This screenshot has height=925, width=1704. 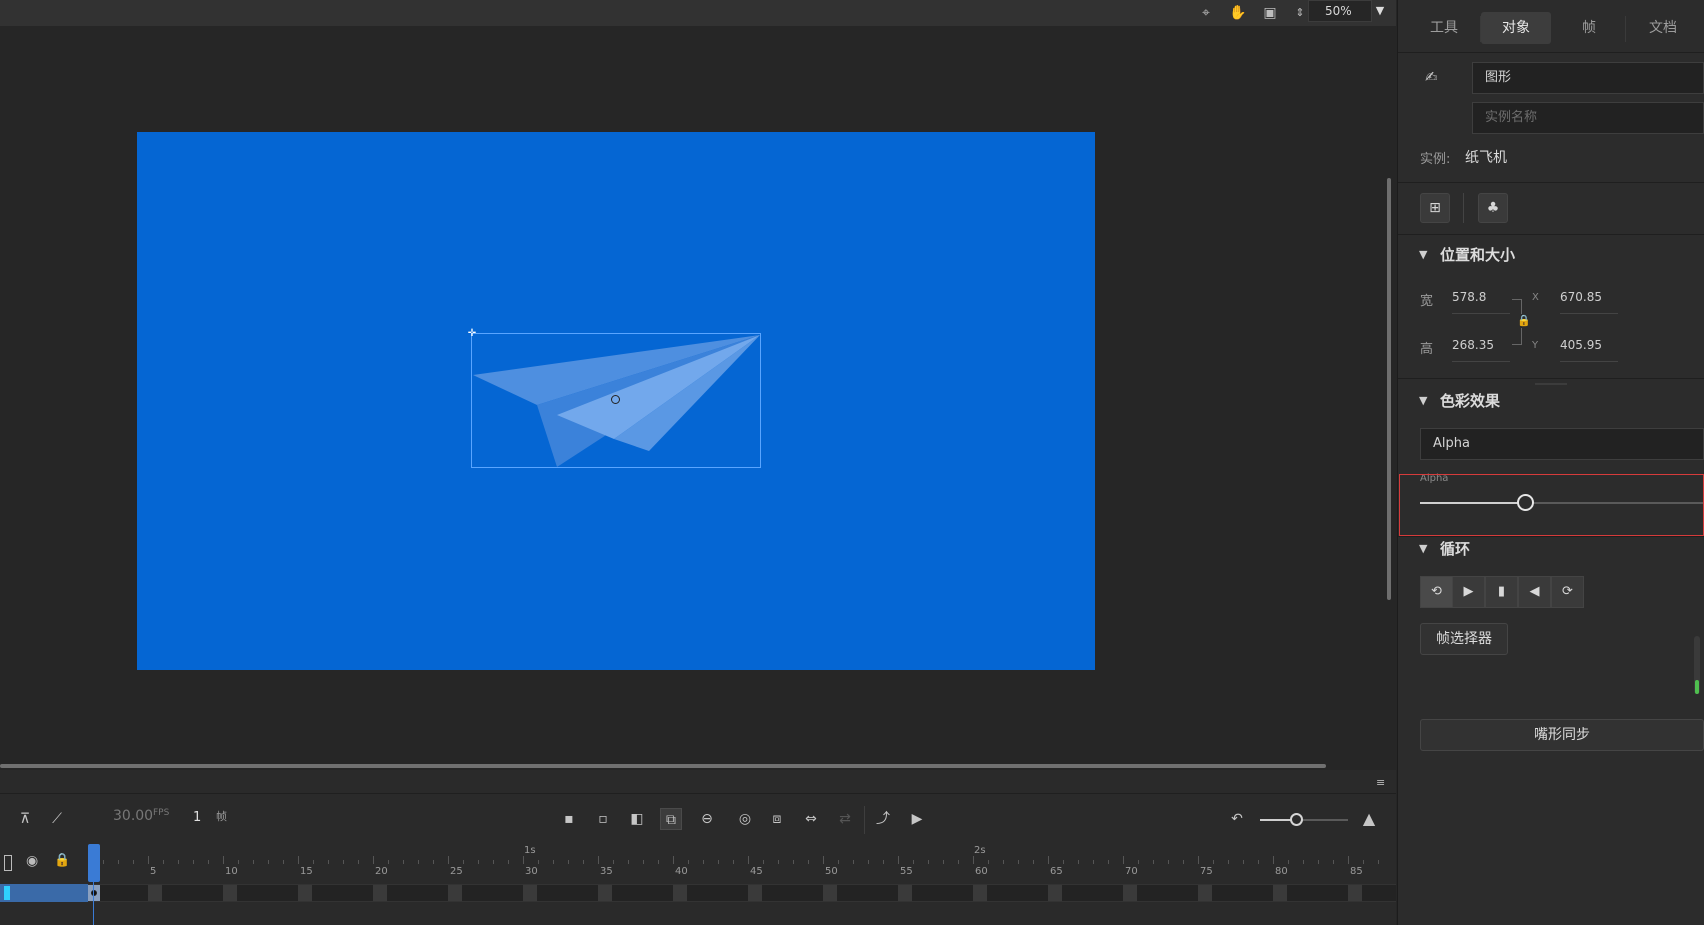 What do you see at coordinates (981, 871) in the screenshot?
I see `ruler-label: 60` at bounding box center [981, 871].